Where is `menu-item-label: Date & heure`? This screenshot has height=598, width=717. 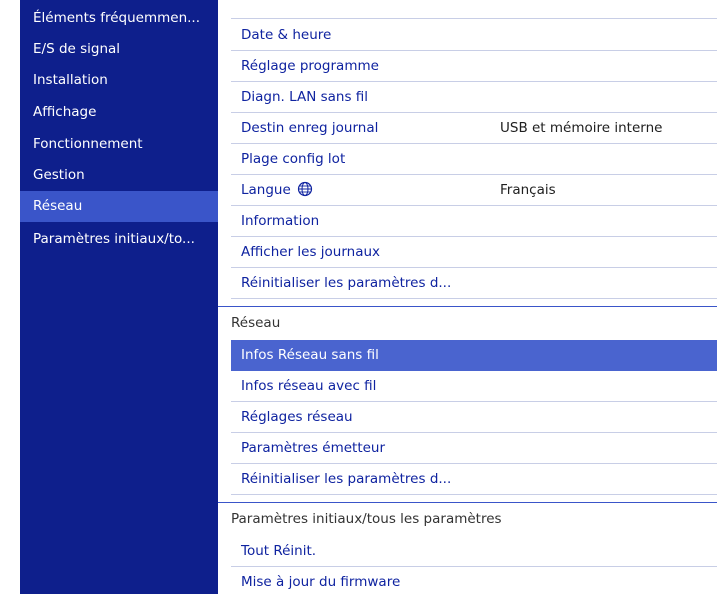 menu-item-label: Date & heure is located at coordinates (286, 35).